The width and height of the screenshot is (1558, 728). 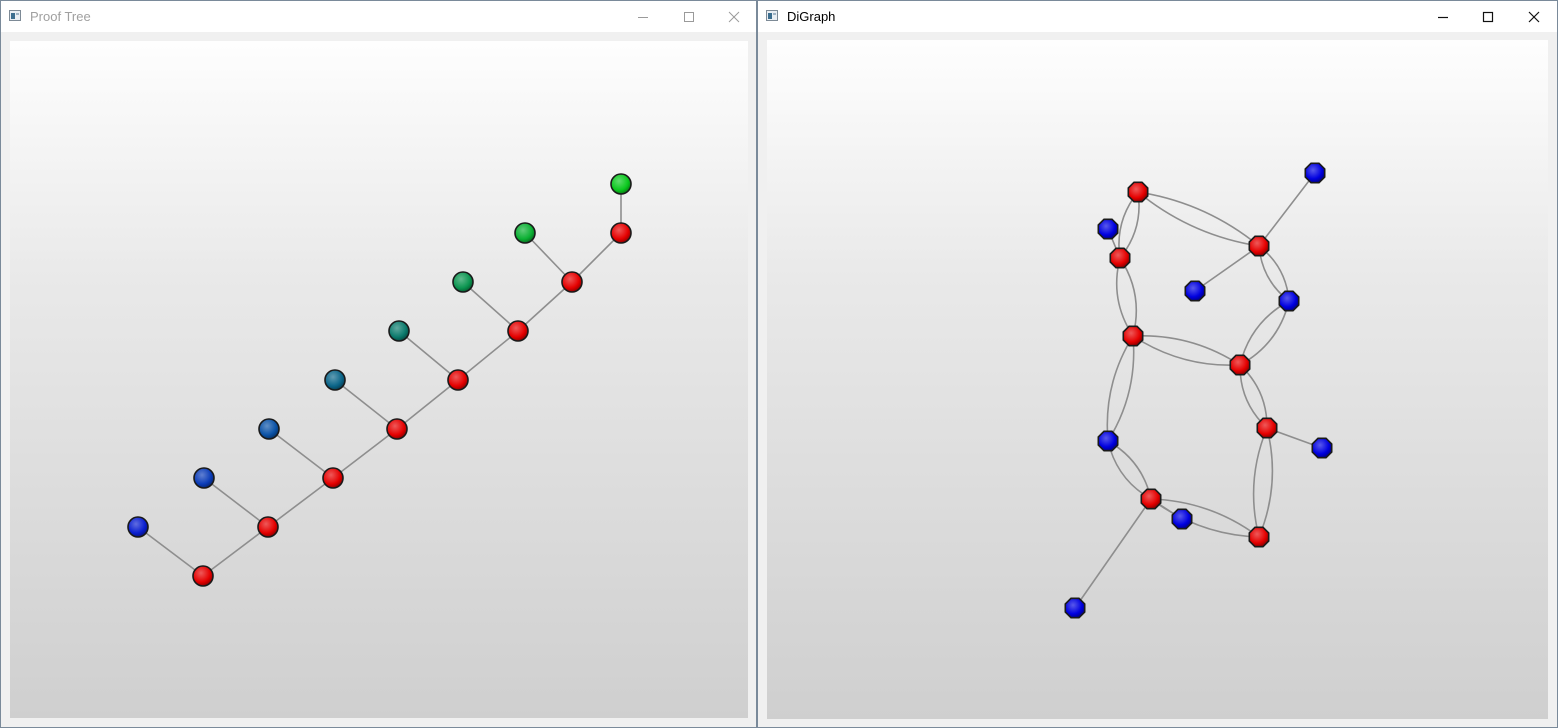 I want to click on window-title: DiGraph, so click(x=811, y=16).